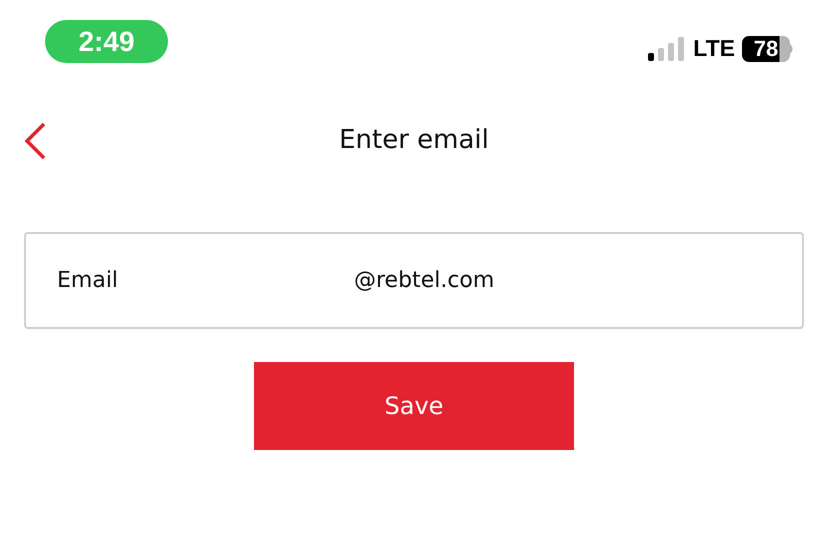 Image resolution: width=828 pixels, height=536 pixels. Describe the element at coordinates (35, 141) in the screenshot. I see `chevron-left-icon` at that location.